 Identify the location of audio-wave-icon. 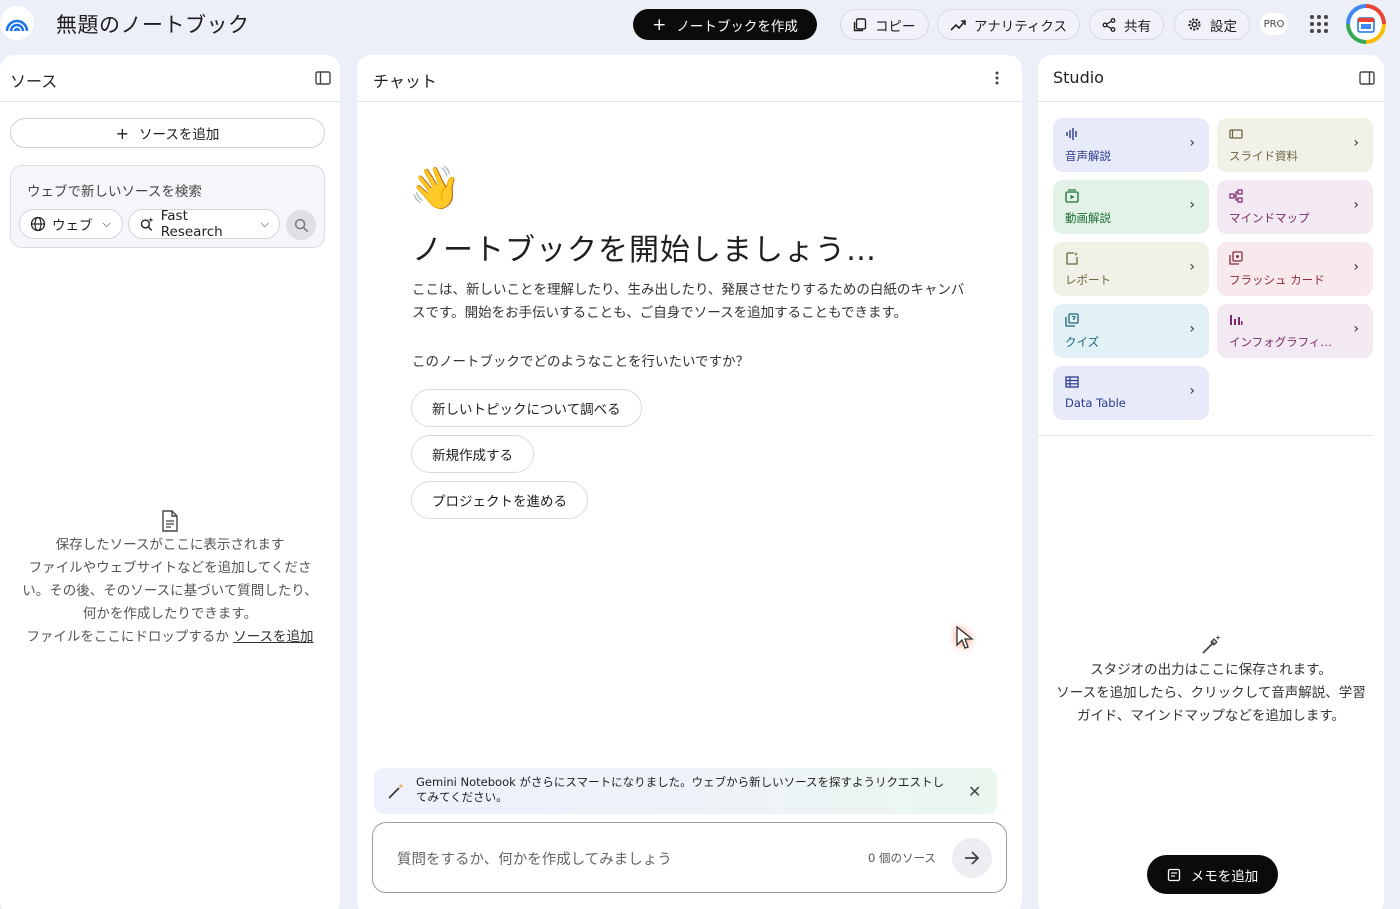
(1071, 134).